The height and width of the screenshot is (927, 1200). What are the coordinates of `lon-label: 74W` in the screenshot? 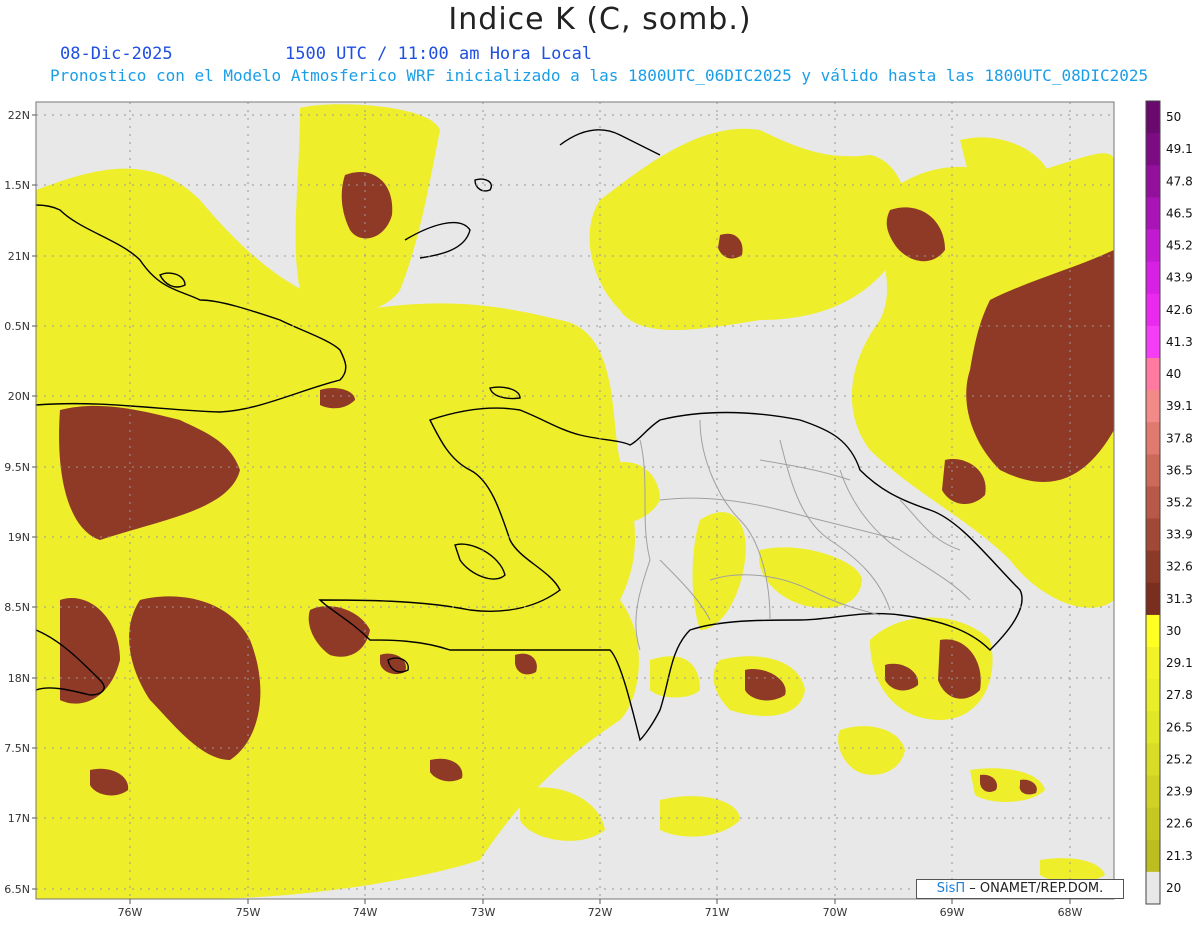 It's located at (365, 912).